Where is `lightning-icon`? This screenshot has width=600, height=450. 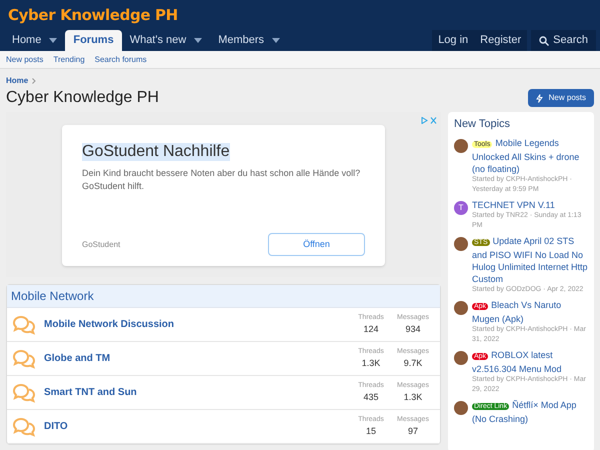 lightning-icon is located at coordinates (539, 98).